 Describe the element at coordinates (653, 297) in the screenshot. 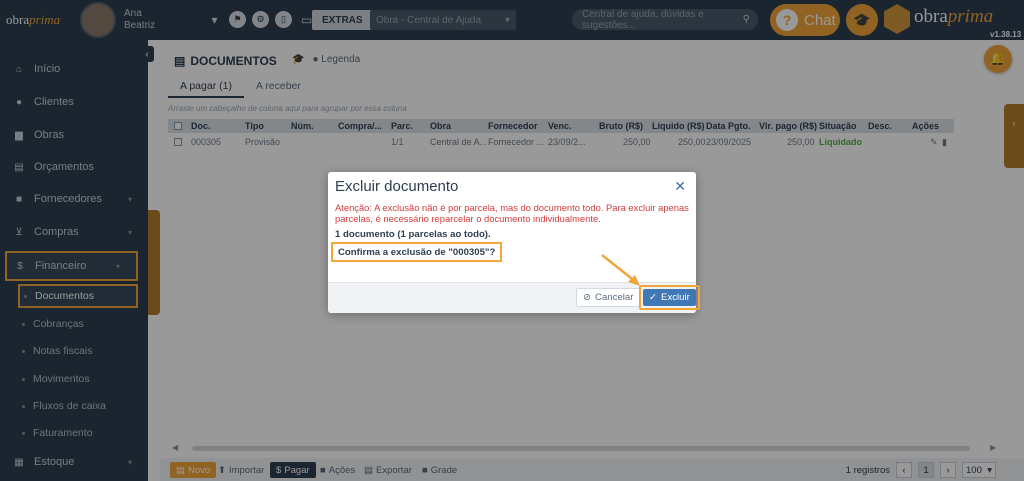

I see `check-icon: ✓` at that location.